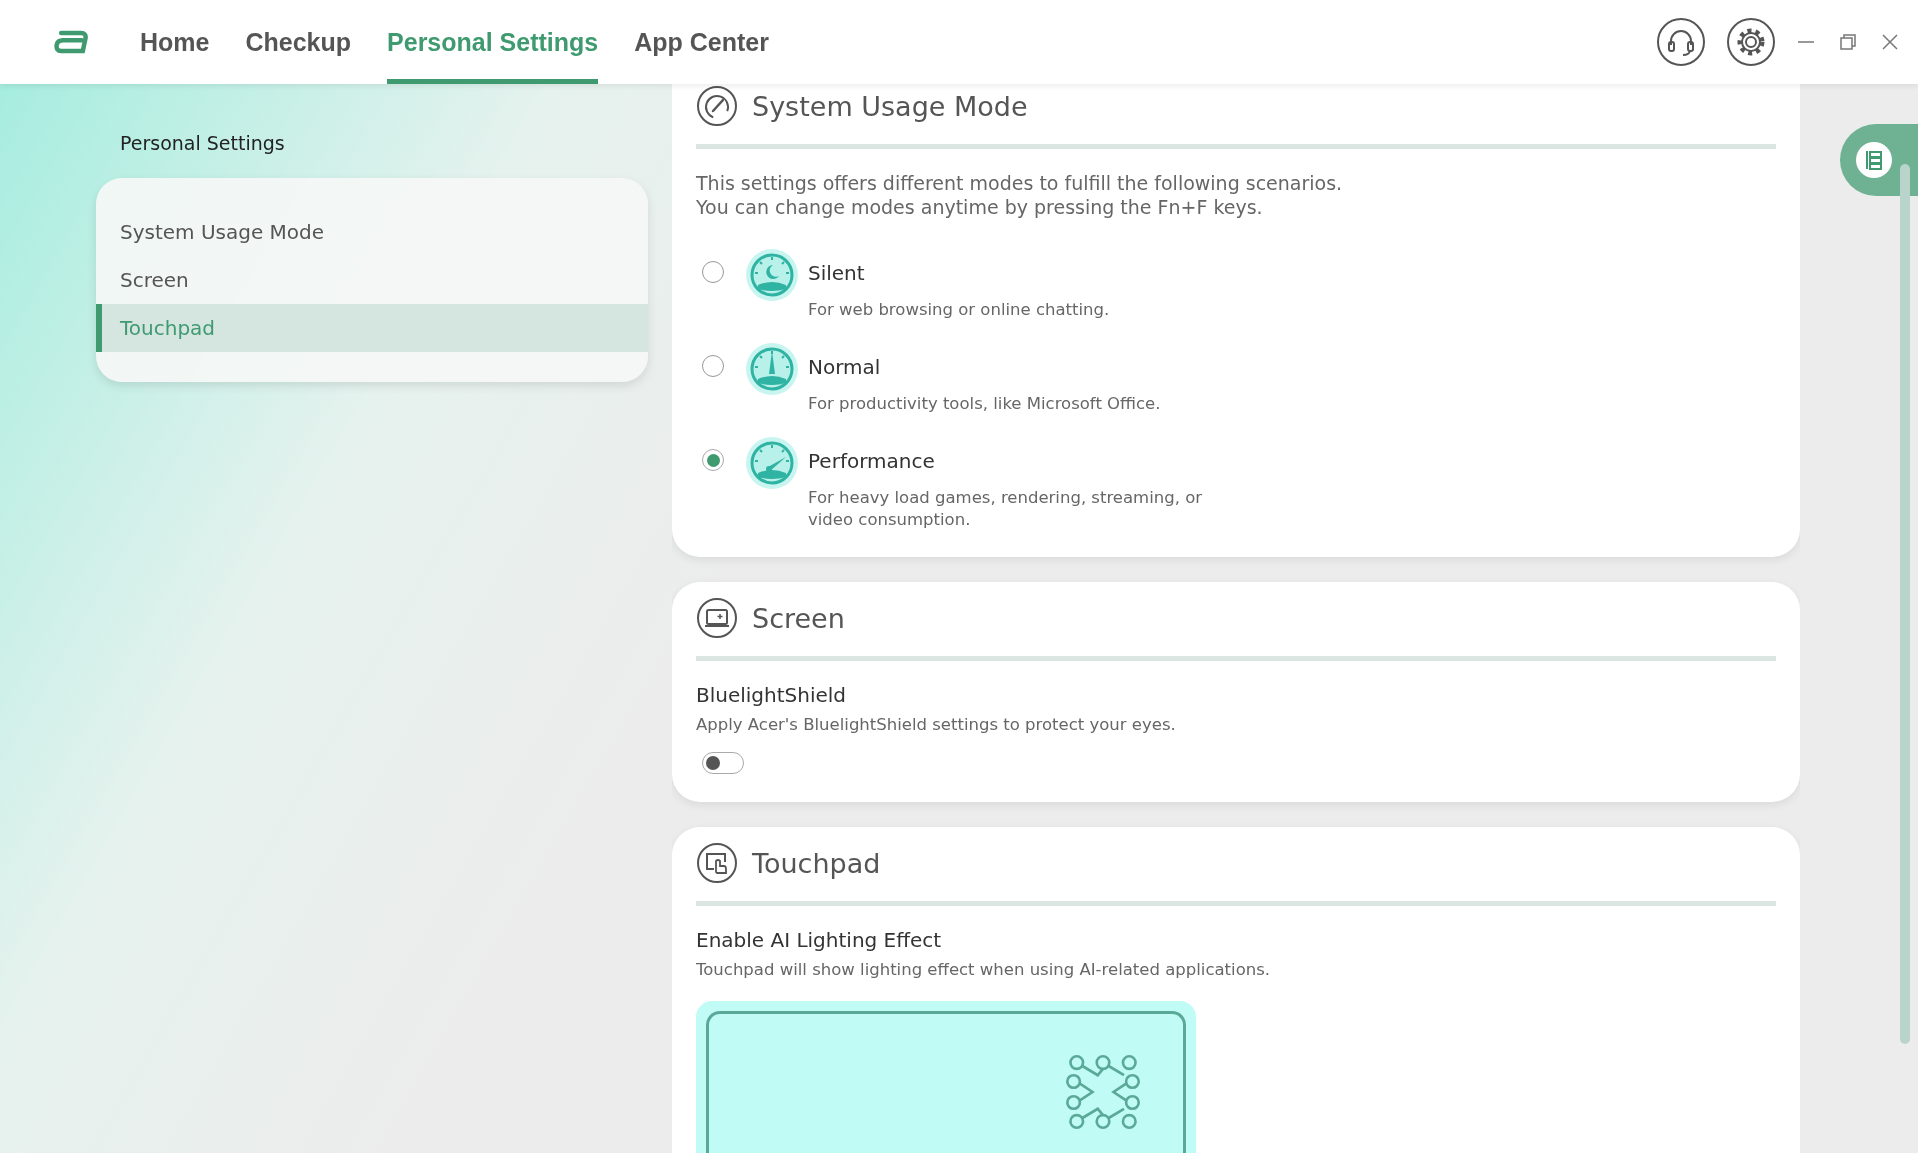 This screenshot has height=1153, width=1918. Describe the element at coordinates (980, 207) in the screenshot. I see `description-text: You can change modes anytime by pressing the Fn+F keys.` at that location.